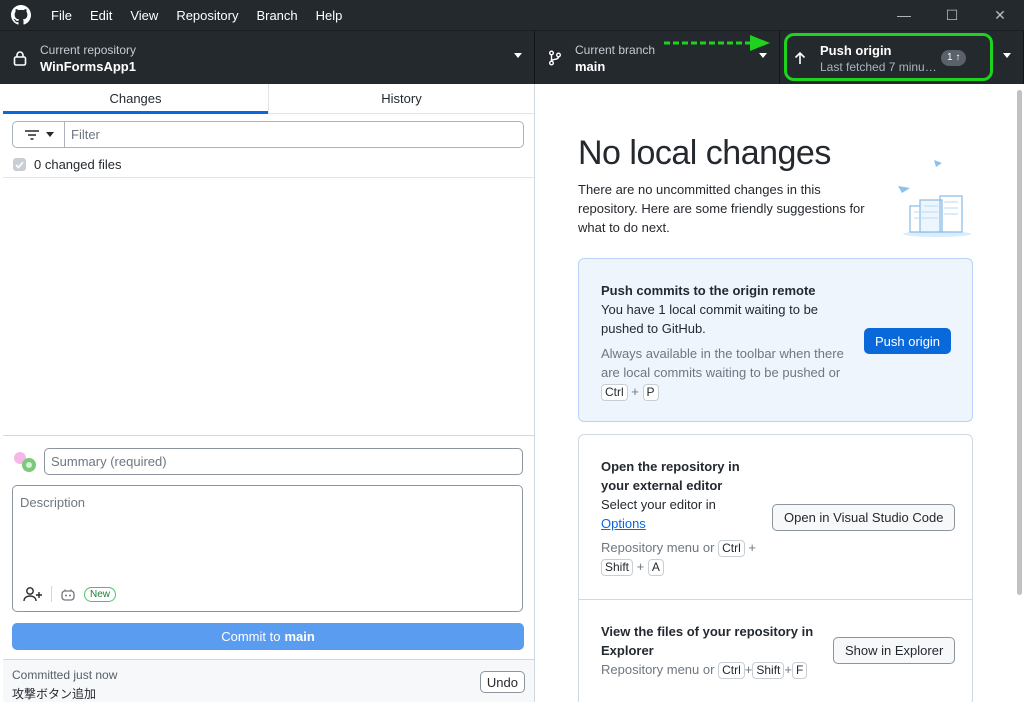 The height and width of the screenshot is (702, 1024). What do you see at coordinates (954, 58) in the screenshot?
I see `ahead-count-badge: 1 ↑` at bounding box center [954, 58].